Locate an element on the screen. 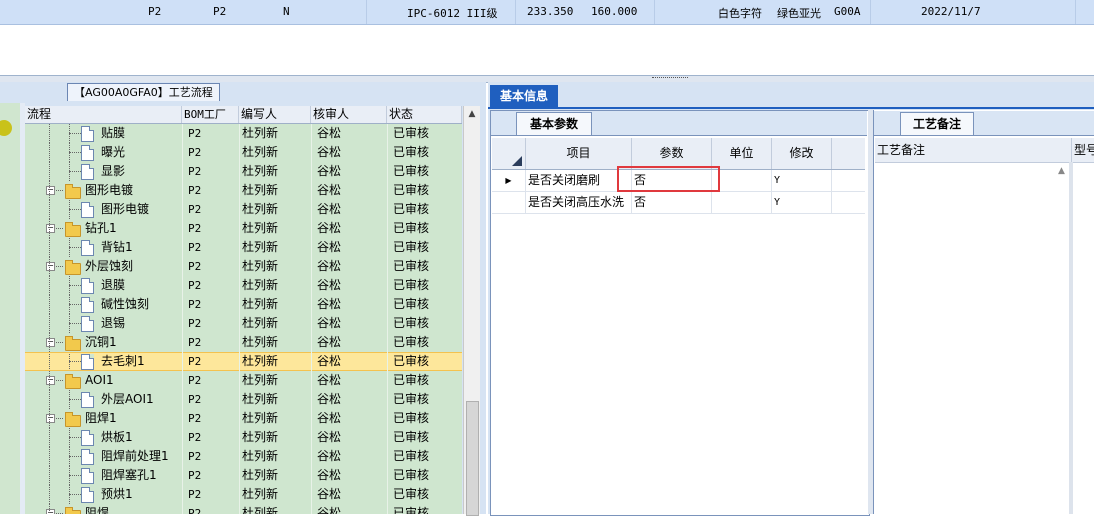  left-panel-edge is located at coordinates (483, 298).